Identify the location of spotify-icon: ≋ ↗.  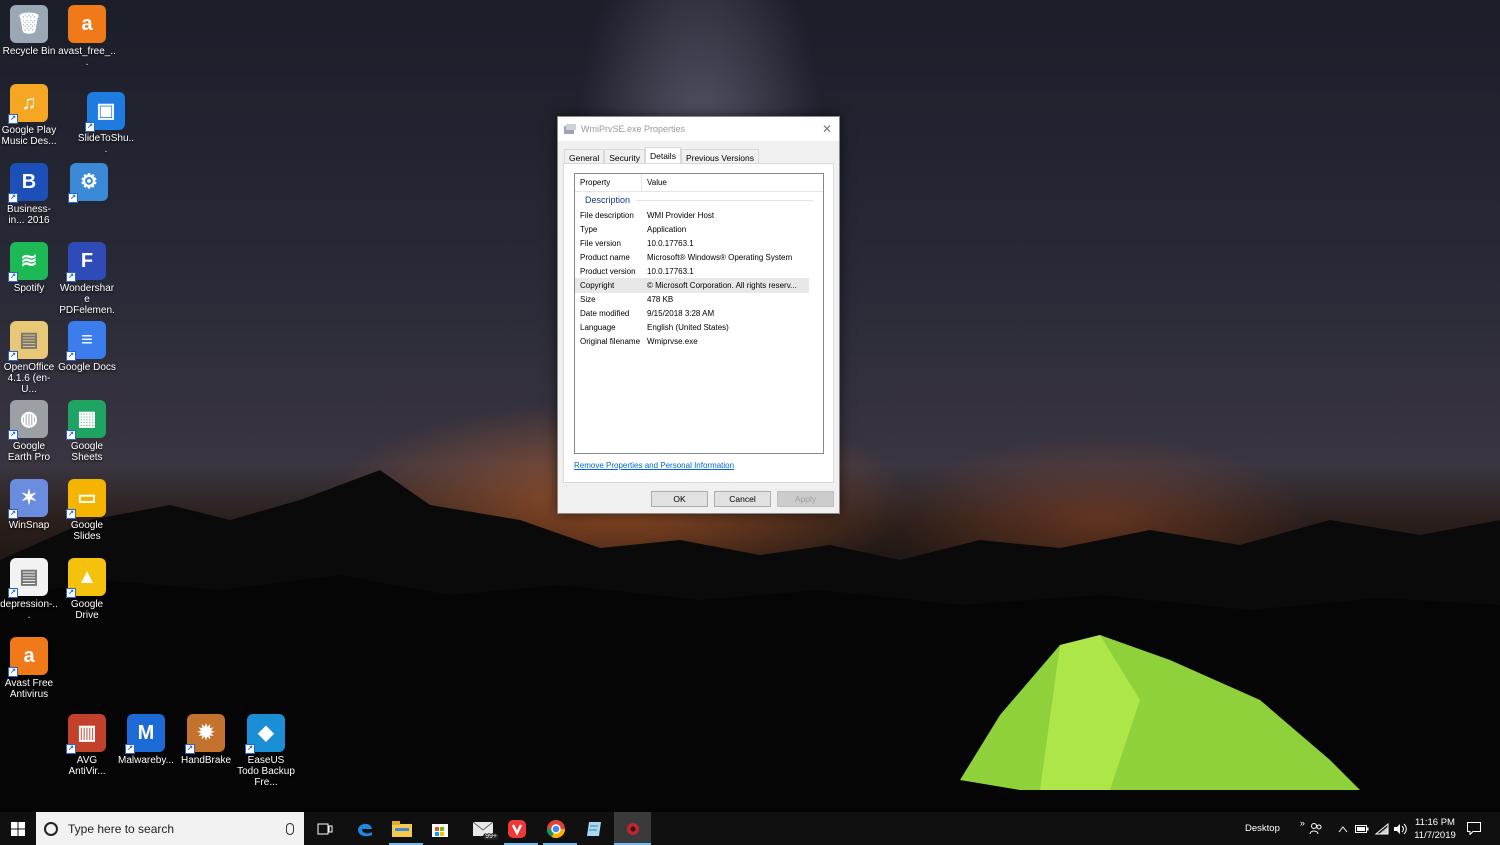
(28, 262).